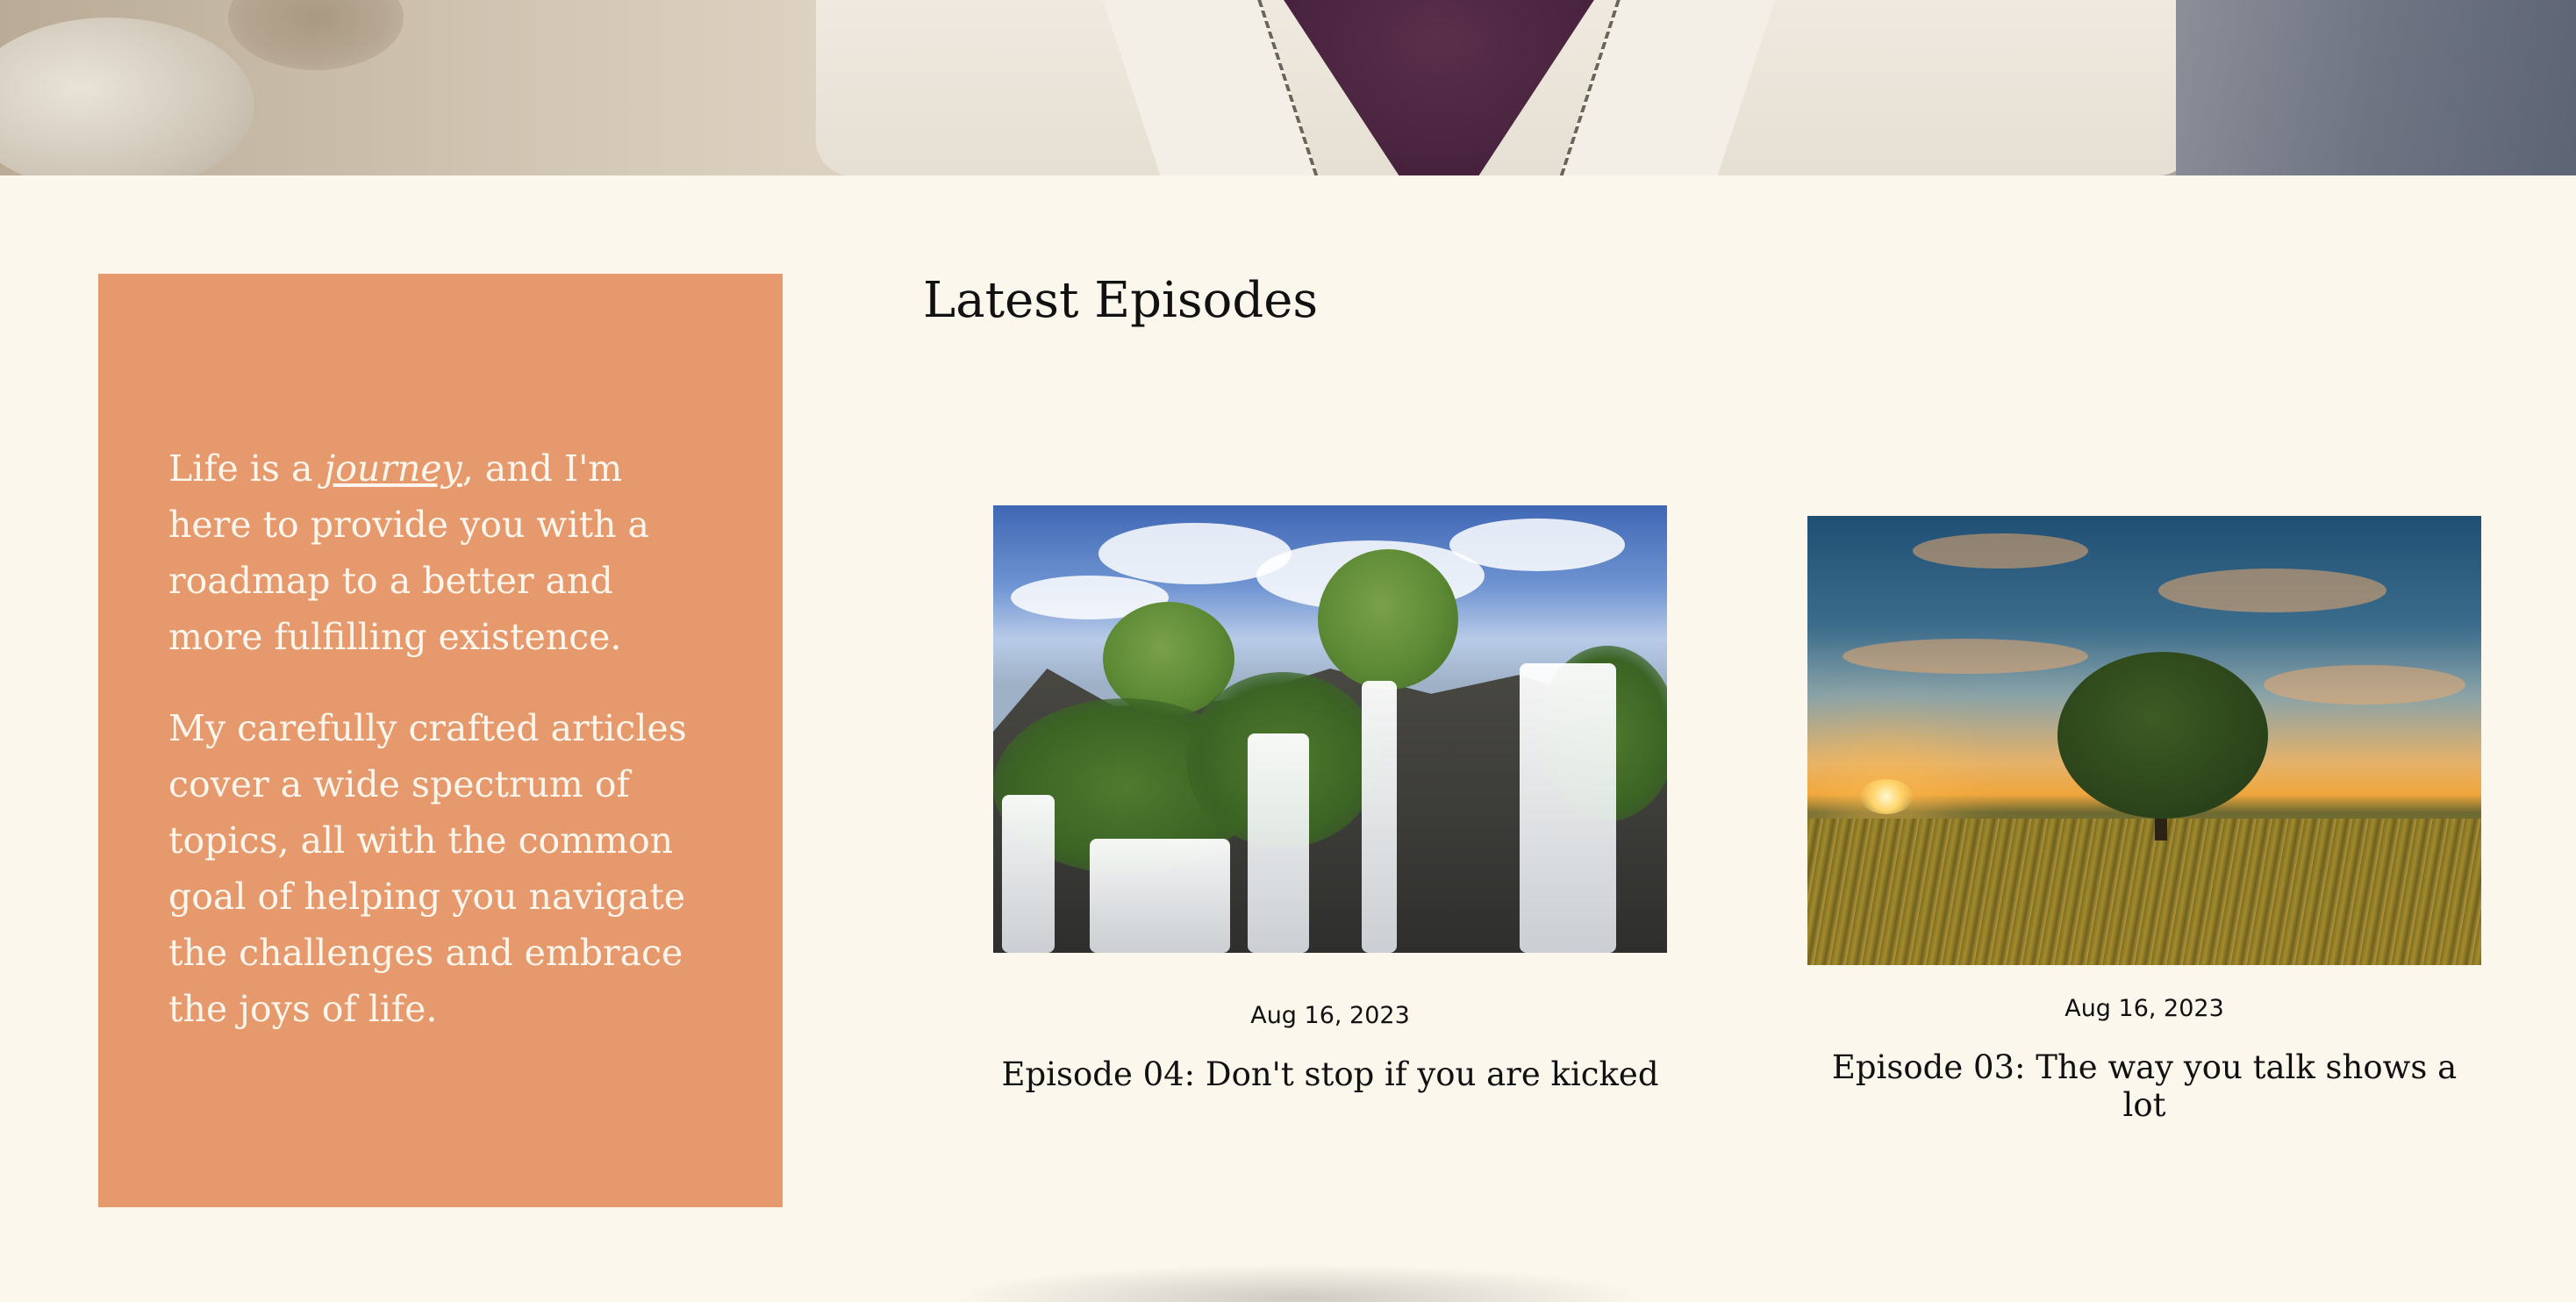 The image size is (2576, 1302). What do you see at coordinates (2144, 1086) in the screenshot?
I see `episode-title-link: Episode 03: The way you talk shows a lot` at bounding box center [2144, 1086].